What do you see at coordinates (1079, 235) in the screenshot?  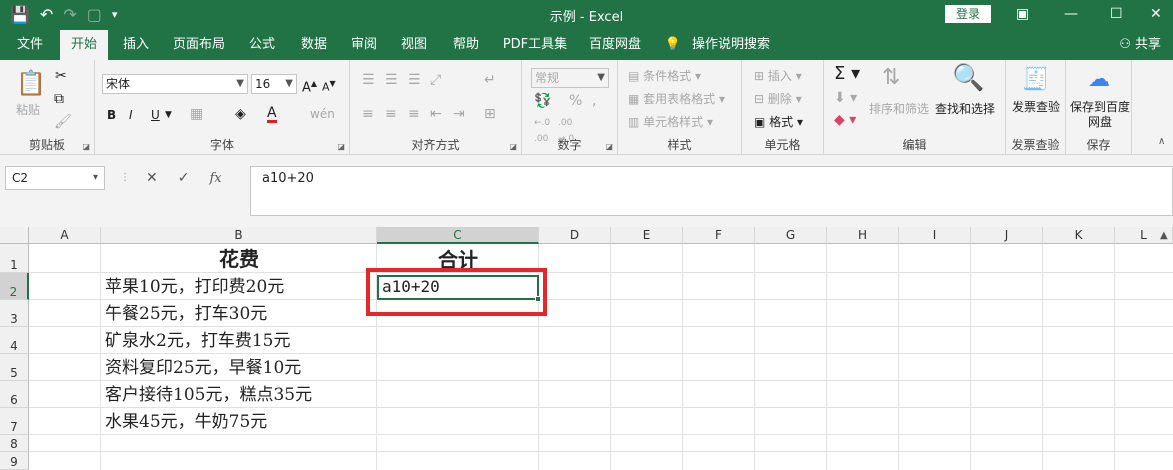 I see `column-header-k: K` at bounding box center [1079, 235].